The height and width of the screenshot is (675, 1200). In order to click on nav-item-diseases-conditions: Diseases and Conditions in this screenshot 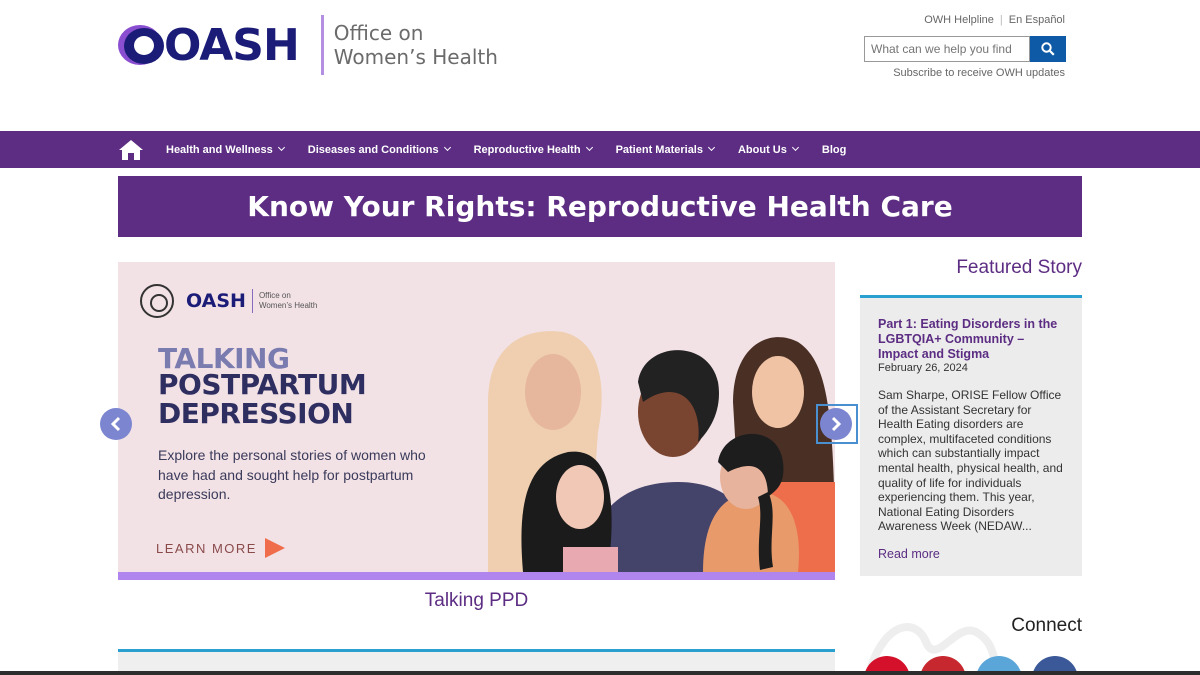, I will do `click(379, 149)`.